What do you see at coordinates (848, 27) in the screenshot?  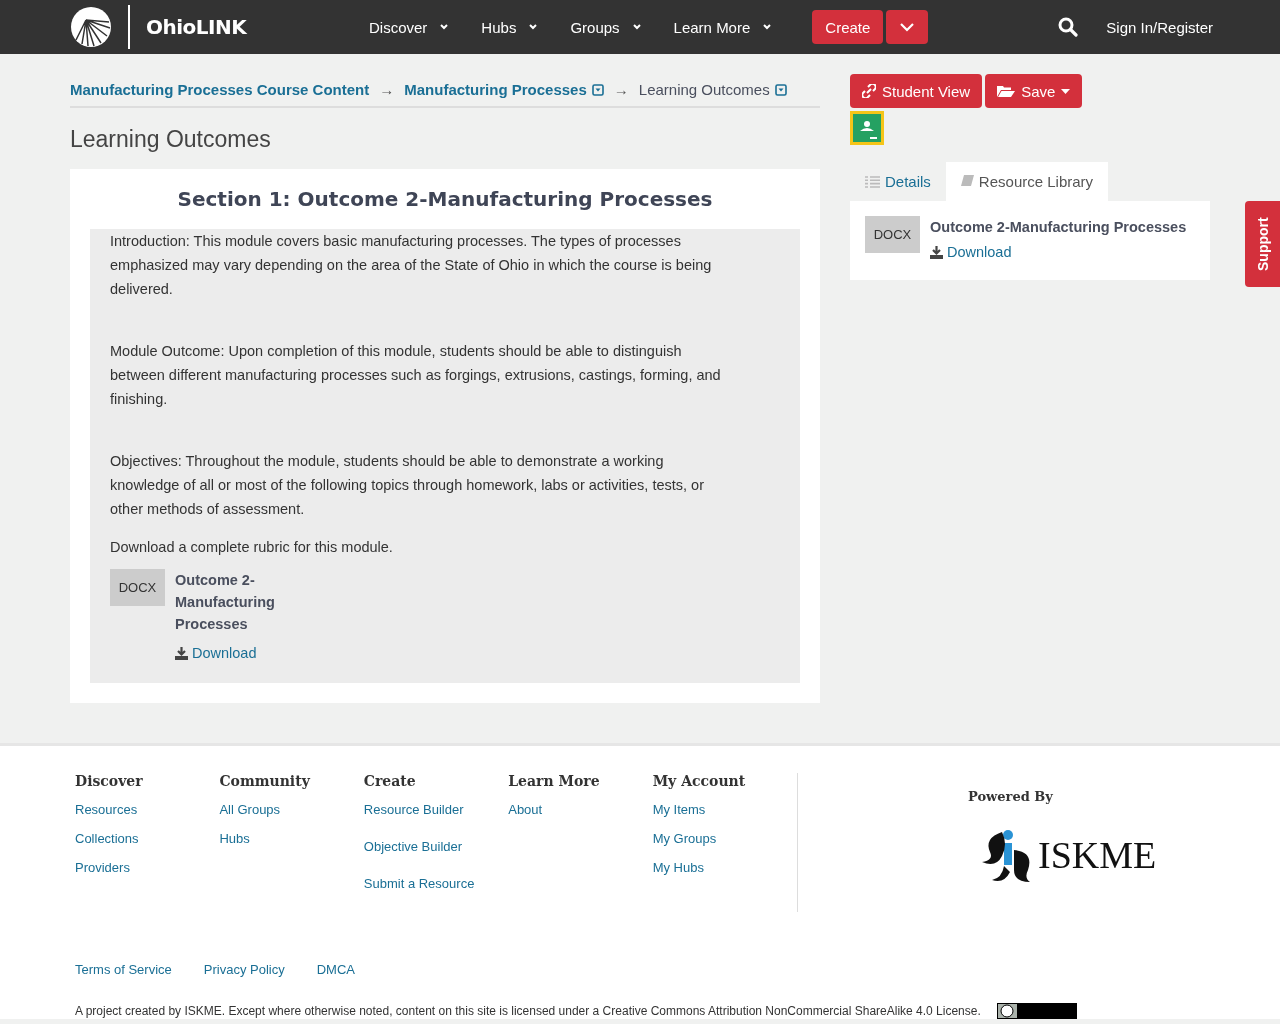 I see `create-button: Create` at bounding box center [848, 27].